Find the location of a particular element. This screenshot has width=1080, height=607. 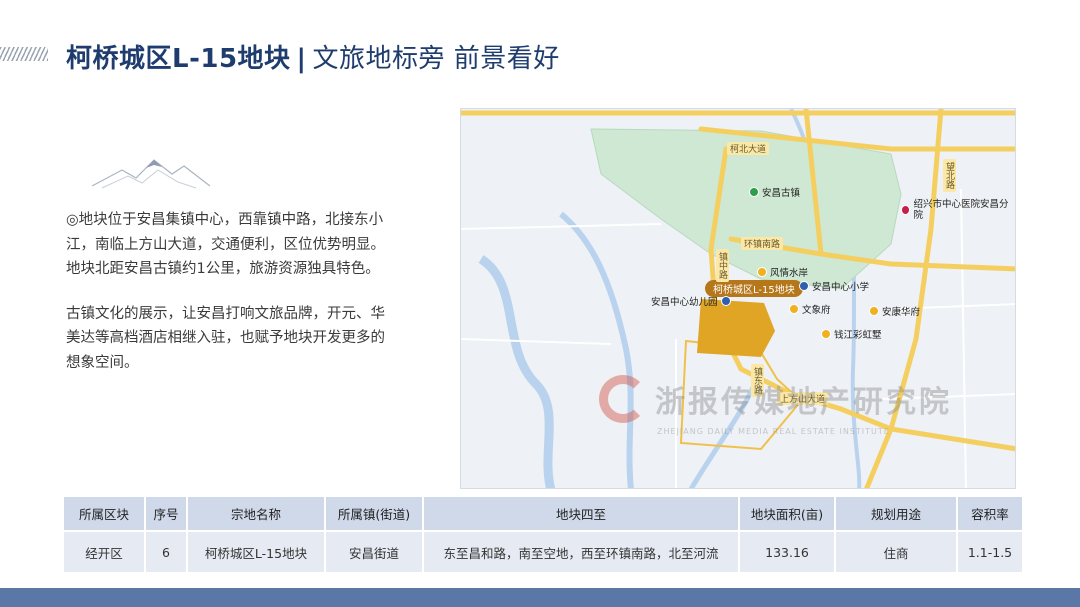

table-header-cell: 所属镇(街道) is located at coordinates (374, 513).